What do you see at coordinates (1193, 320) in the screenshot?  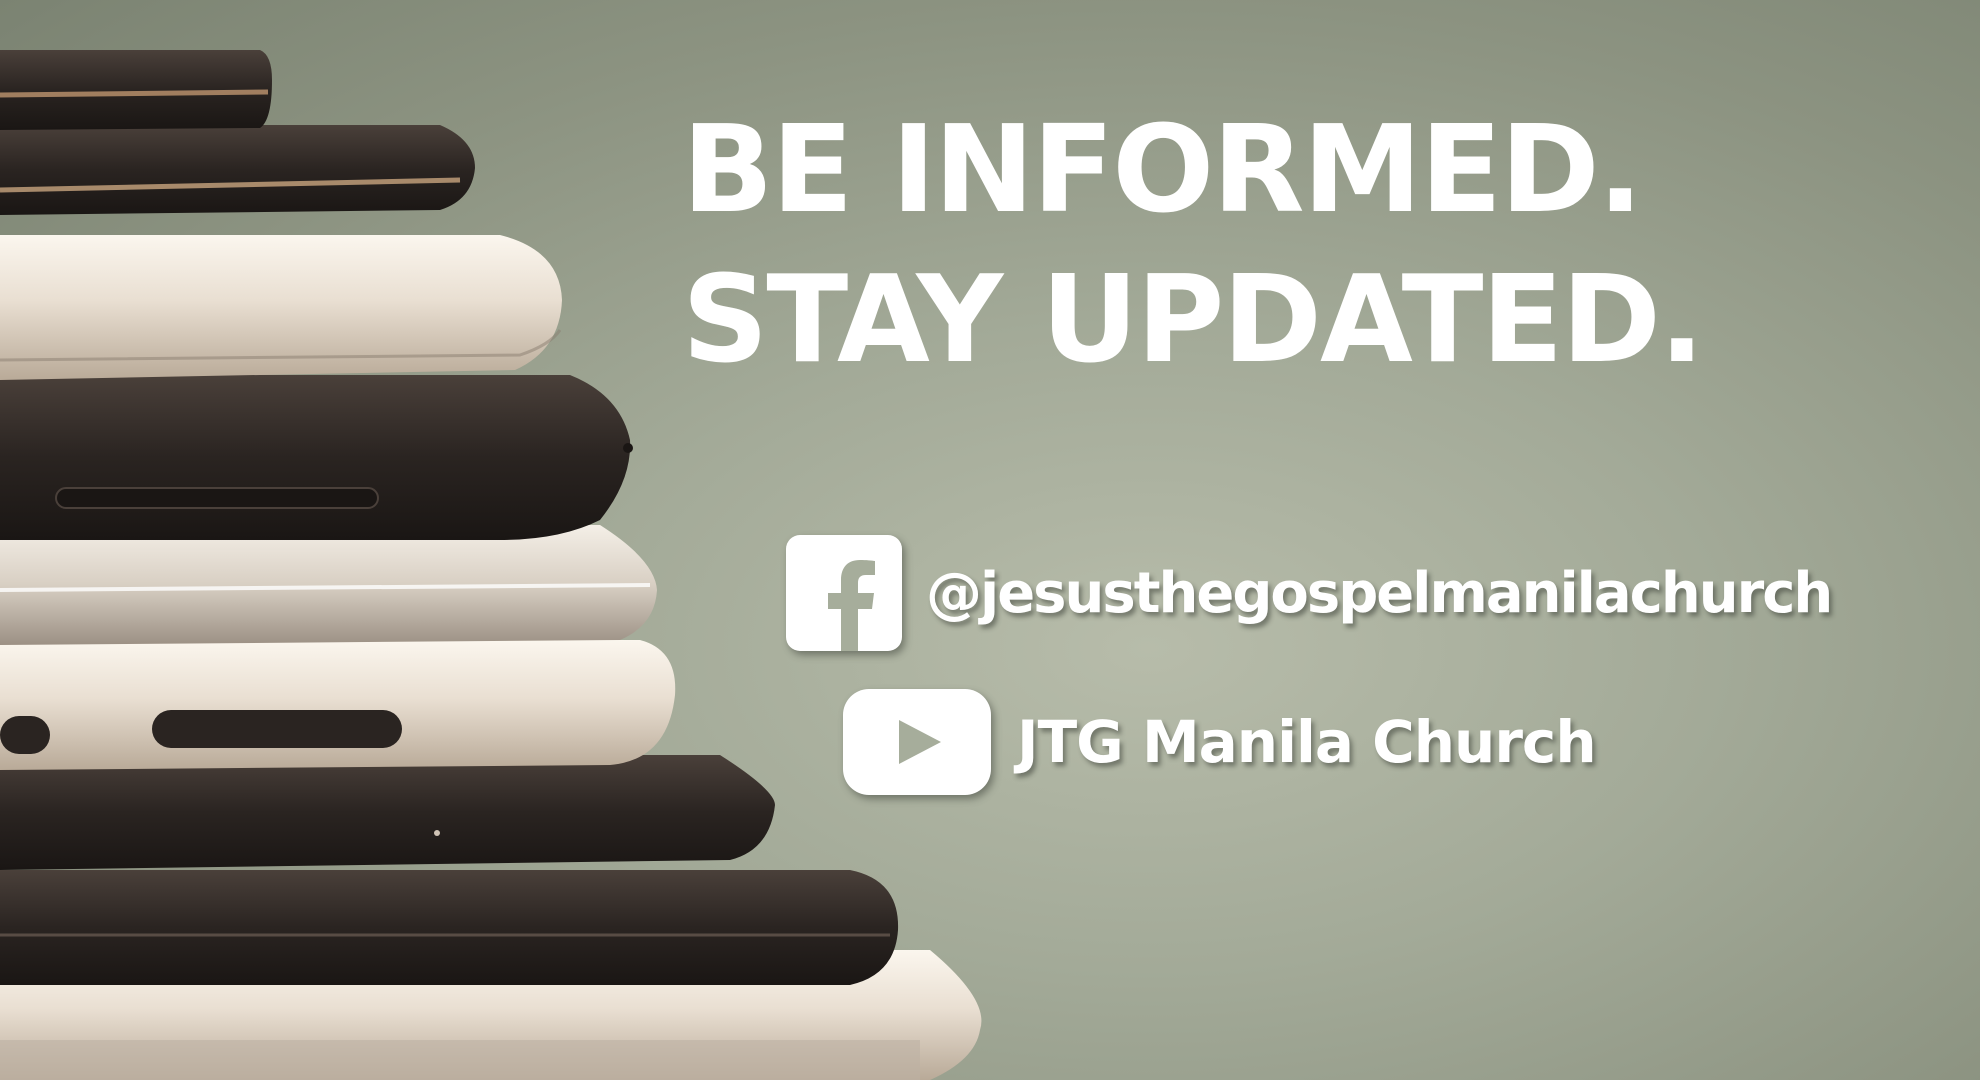 I see `headline-line-2: STAY UPDATED.` at bounding box center [1193, 320].